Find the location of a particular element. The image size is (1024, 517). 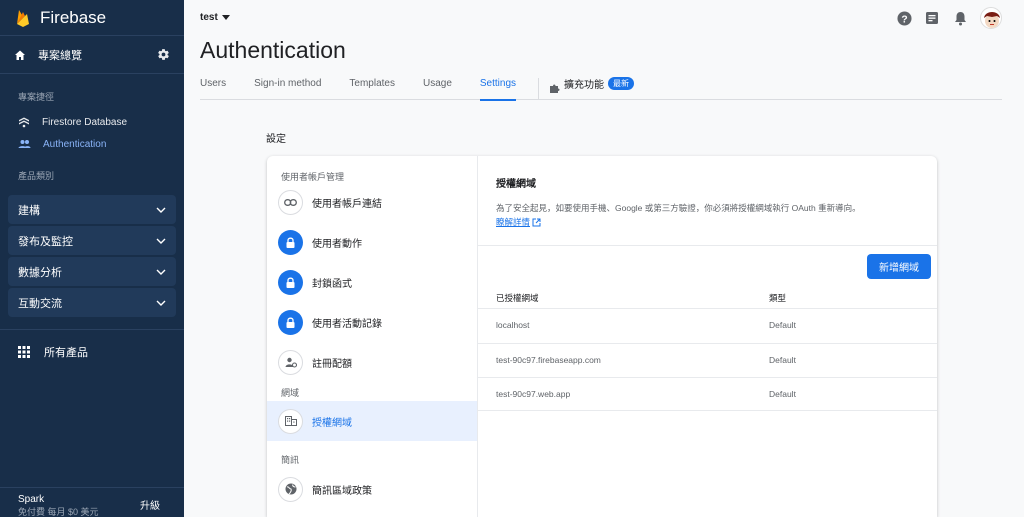

all-products-label: 所有產品 is located at coordinates (66, 353).